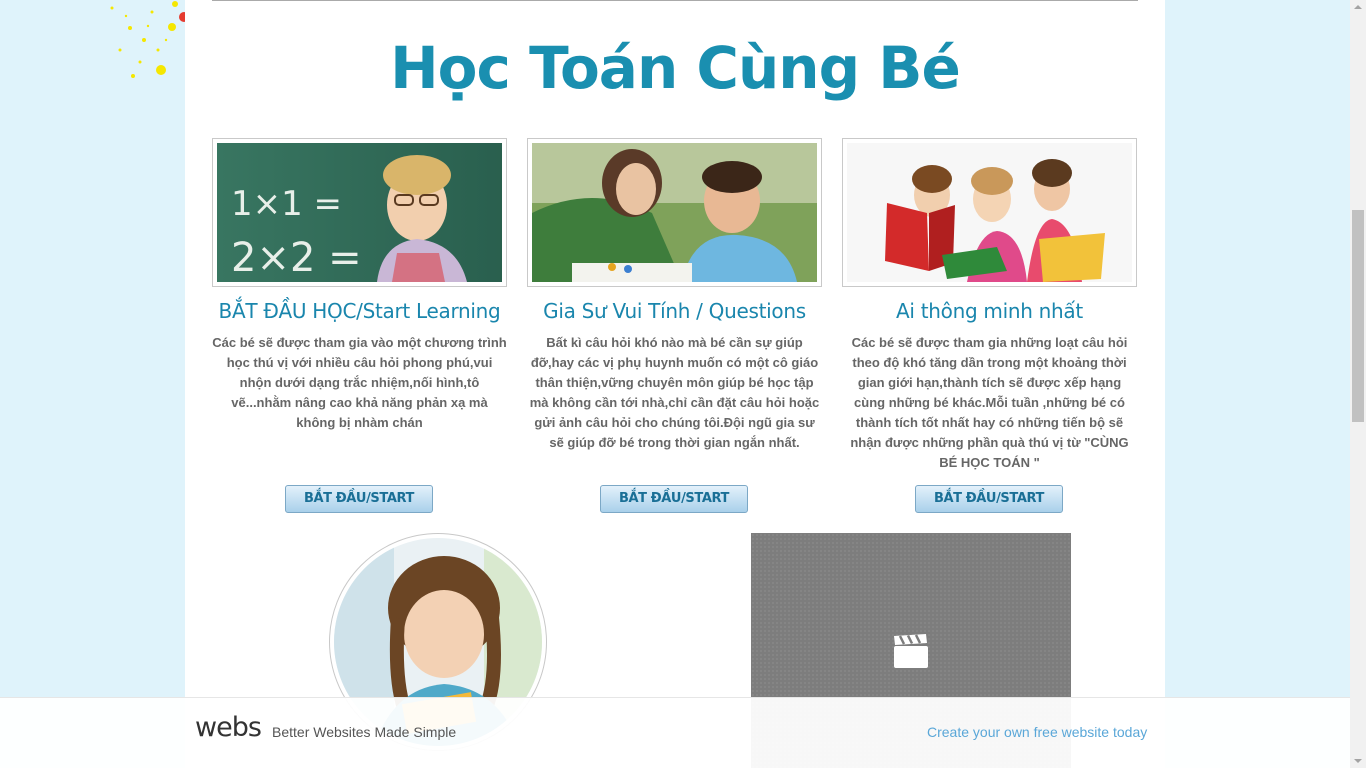 This screenshot has width=1366, height=768. What do you see at coordinates (1358, 761) in the screenshot?
I see `scroll-down-icon` at bounding box center [1358, 761].